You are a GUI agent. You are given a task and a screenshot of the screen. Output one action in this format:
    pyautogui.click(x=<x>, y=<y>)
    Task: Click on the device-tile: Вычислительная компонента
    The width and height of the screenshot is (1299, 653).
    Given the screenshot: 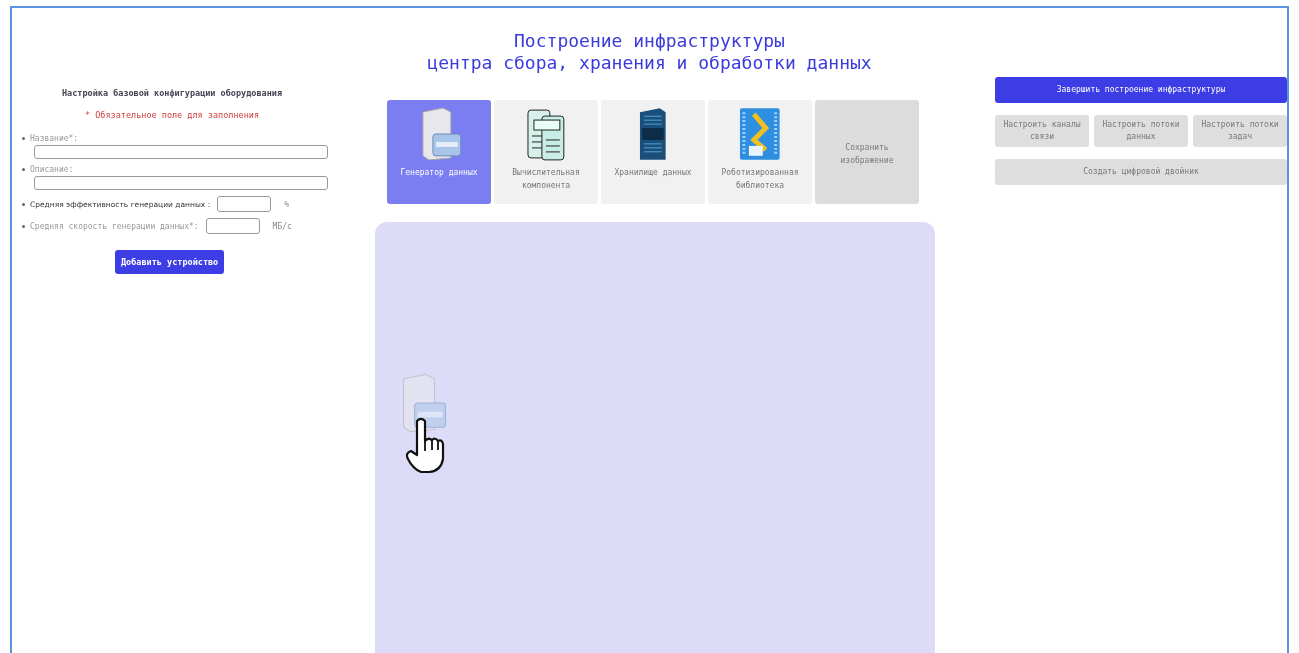 What is the action you would take?
    pyautogui.click(x=546, y=152)
    